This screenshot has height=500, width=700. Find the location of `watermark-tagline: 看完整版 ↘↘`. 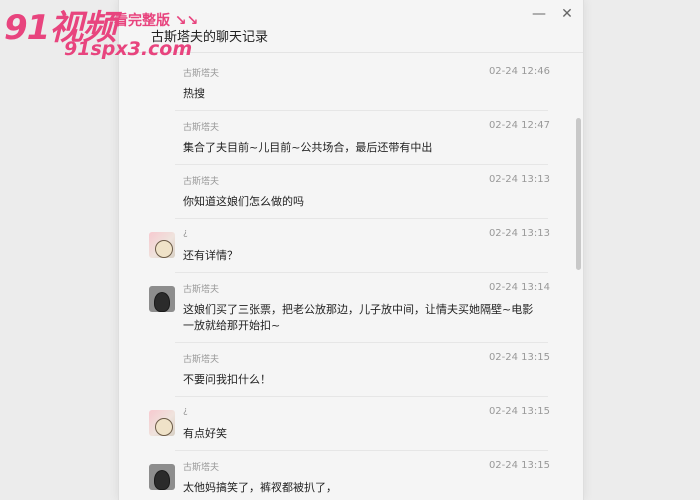

watermark-tagline: 看完整版 ↘↘ is located at coordinates (156, 21).